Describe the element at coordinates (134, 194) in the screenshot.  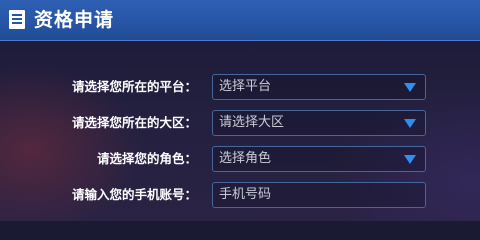
I see `phone-label: 请输入您的手机账号：` at that location.